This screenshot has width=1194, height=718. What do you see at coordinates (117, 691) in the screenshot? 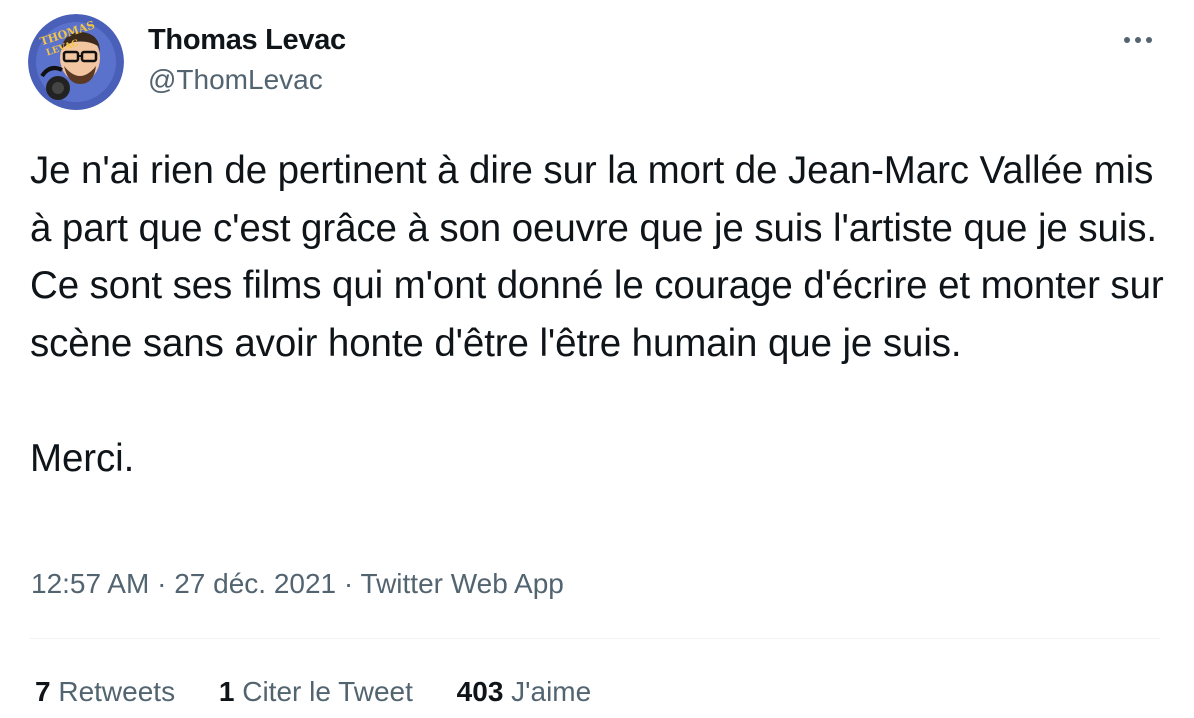
I see `retweet-label: Retweets` at bounding box center [117, 691].